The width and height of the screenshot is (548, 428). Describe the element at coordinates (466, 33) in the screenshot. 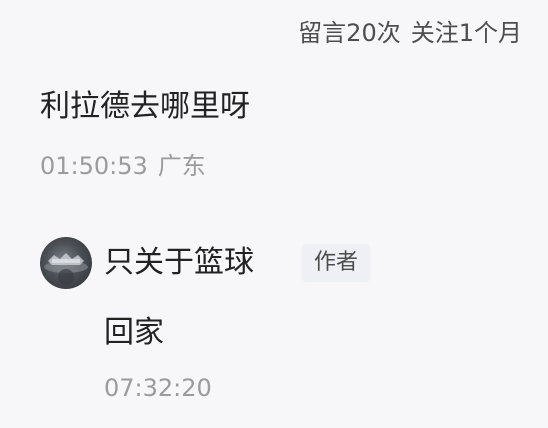

I see `follow-duration: 关注1个月` at that location.